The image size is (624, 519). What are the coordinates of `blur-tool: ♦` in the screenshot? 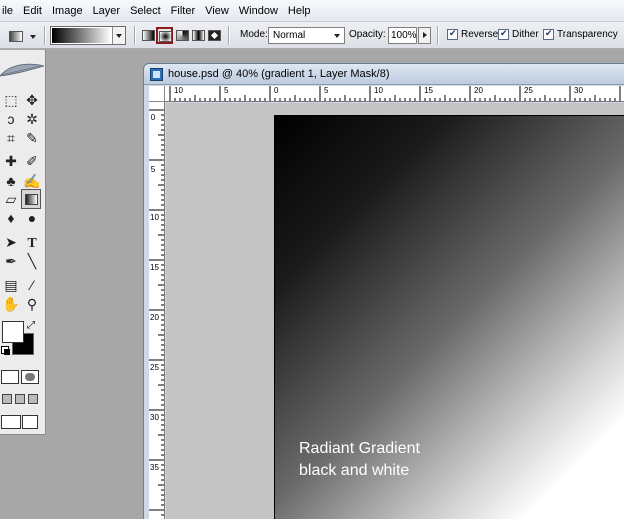 It's located at (11, 218).